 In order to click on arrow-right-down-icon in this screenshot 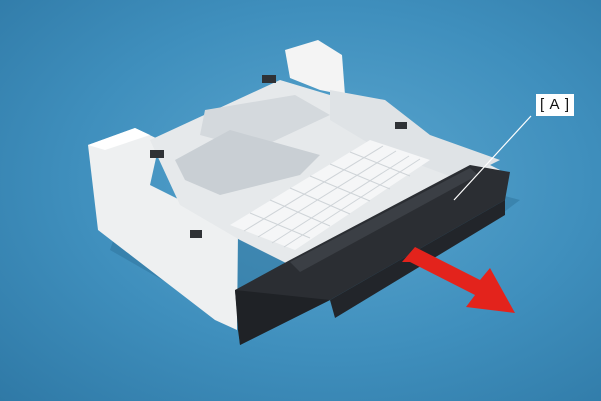, I will do `click(458, 280)`.